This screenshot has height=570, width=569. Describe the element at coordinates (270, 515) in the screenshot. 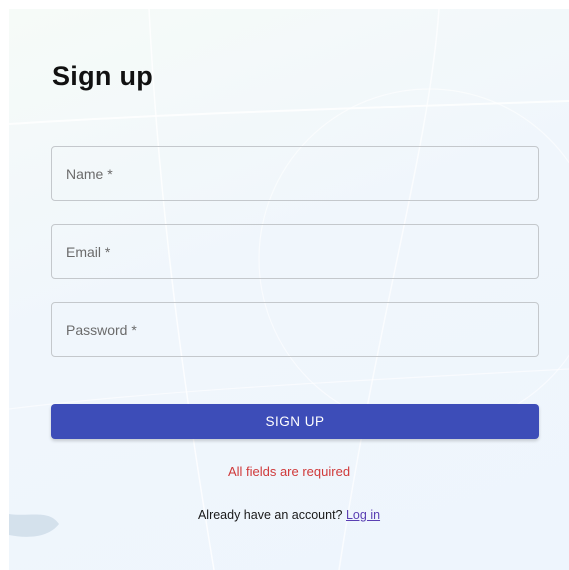

I see `login-prompt-text: Already have an account?` at that location.